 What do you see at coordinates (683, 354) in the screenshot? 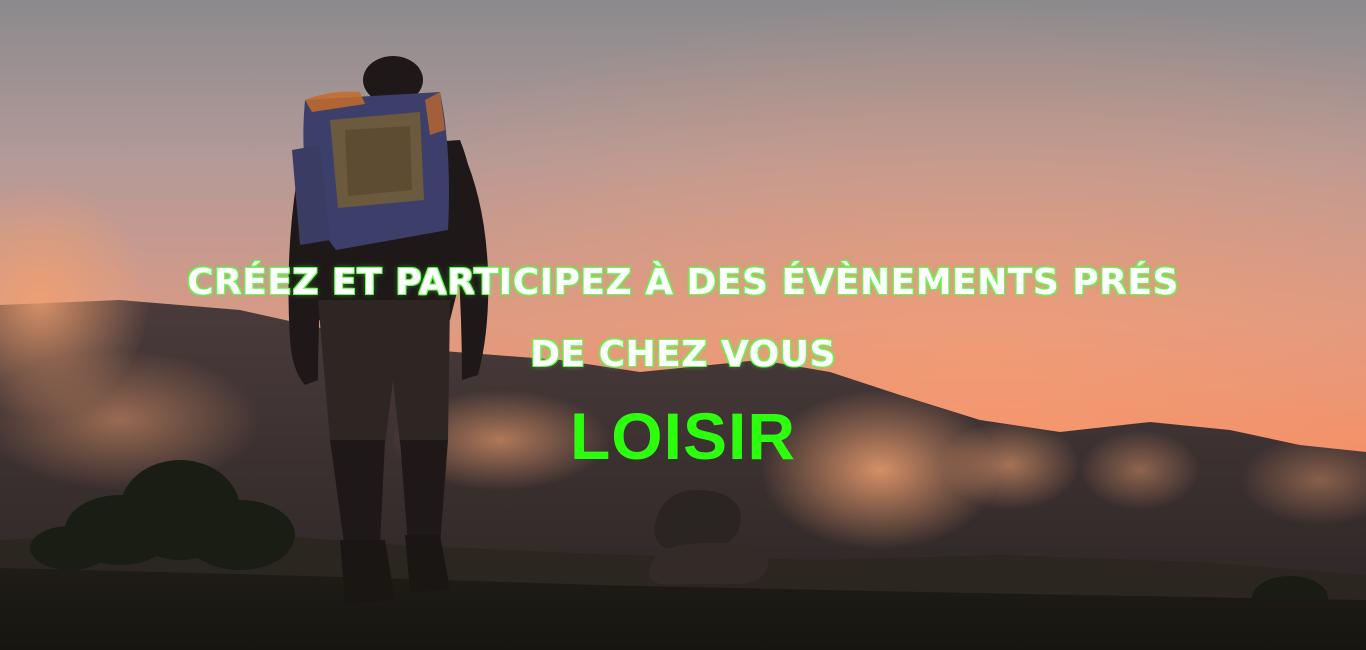
I see `hero-headline-line-2: DE CHEZ VOUS` at bounding box center [683, 354].